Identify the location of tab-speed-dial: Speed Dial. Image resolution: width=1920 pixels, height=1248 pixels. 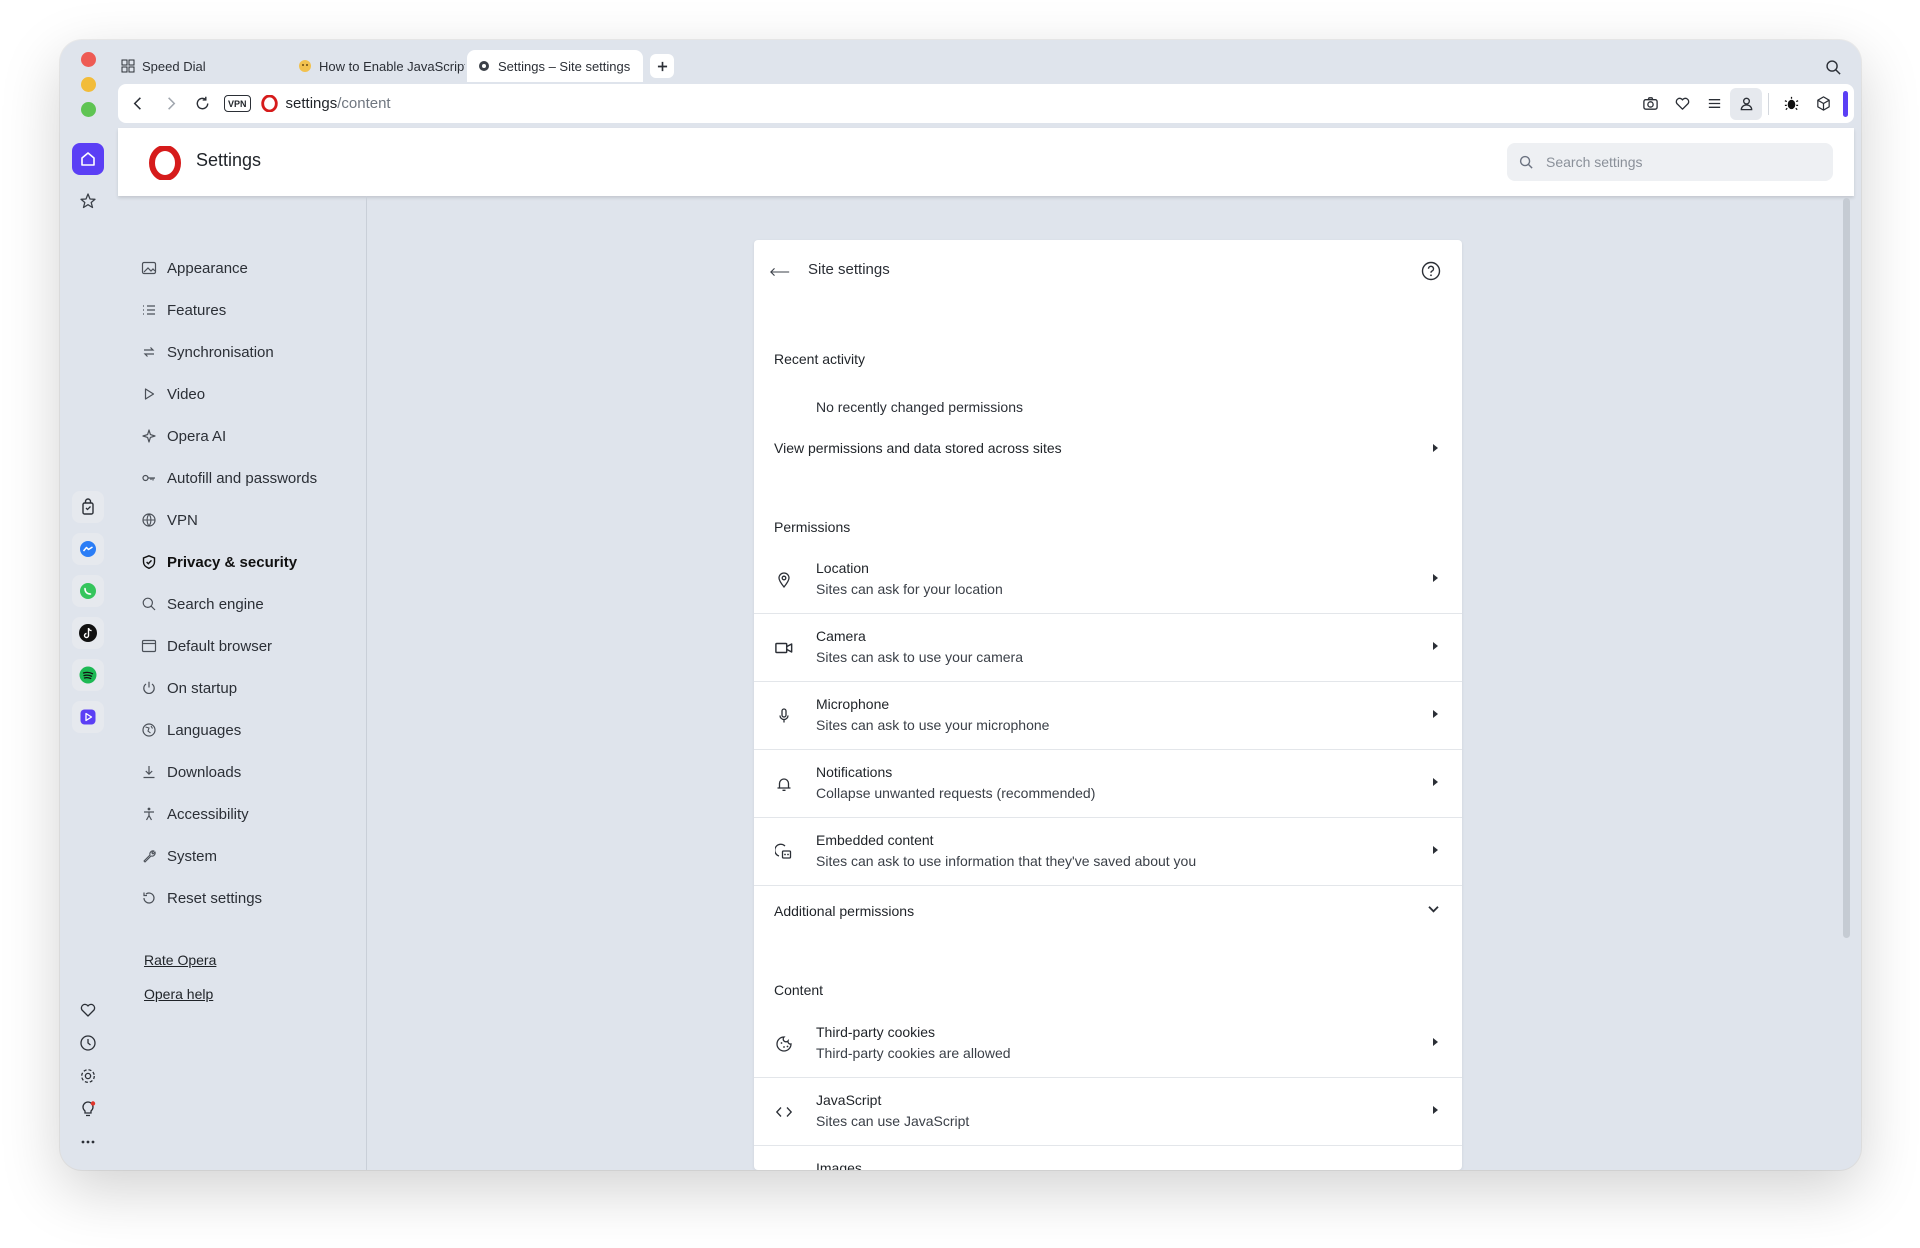
(196, 66).